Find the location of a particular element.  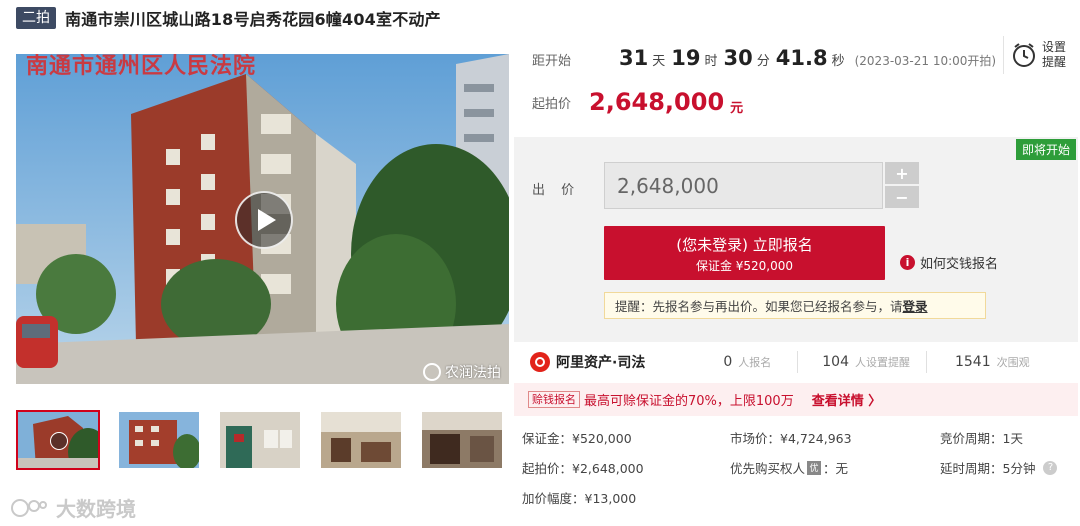

countdown-label: 距开始 is located at coordinates (552, 61).